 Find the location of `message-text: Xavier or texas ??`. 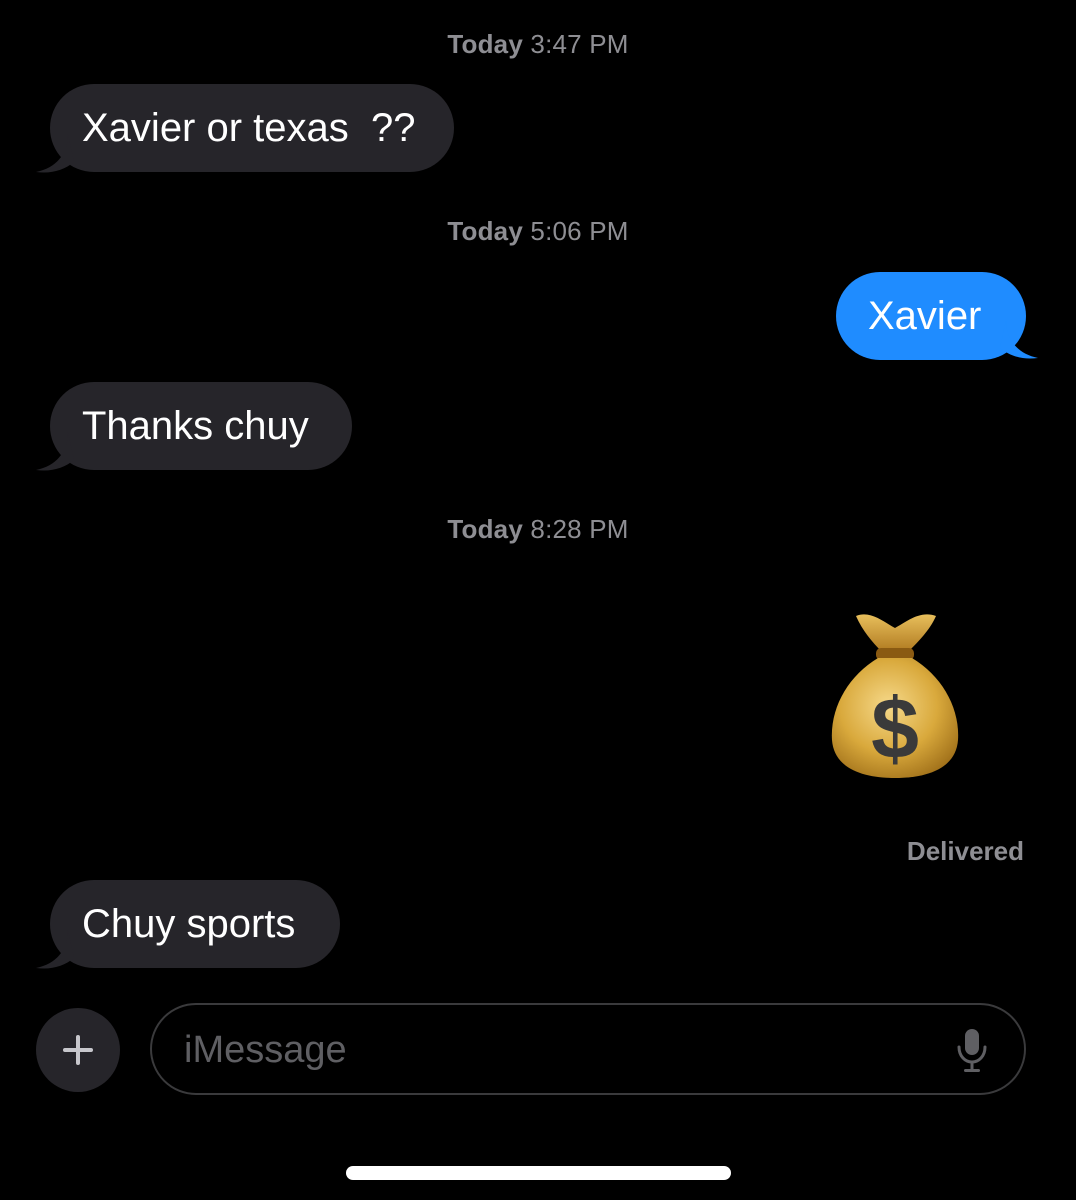

message-text: Xavier or texas ?? is located at coordinates (249, 128).